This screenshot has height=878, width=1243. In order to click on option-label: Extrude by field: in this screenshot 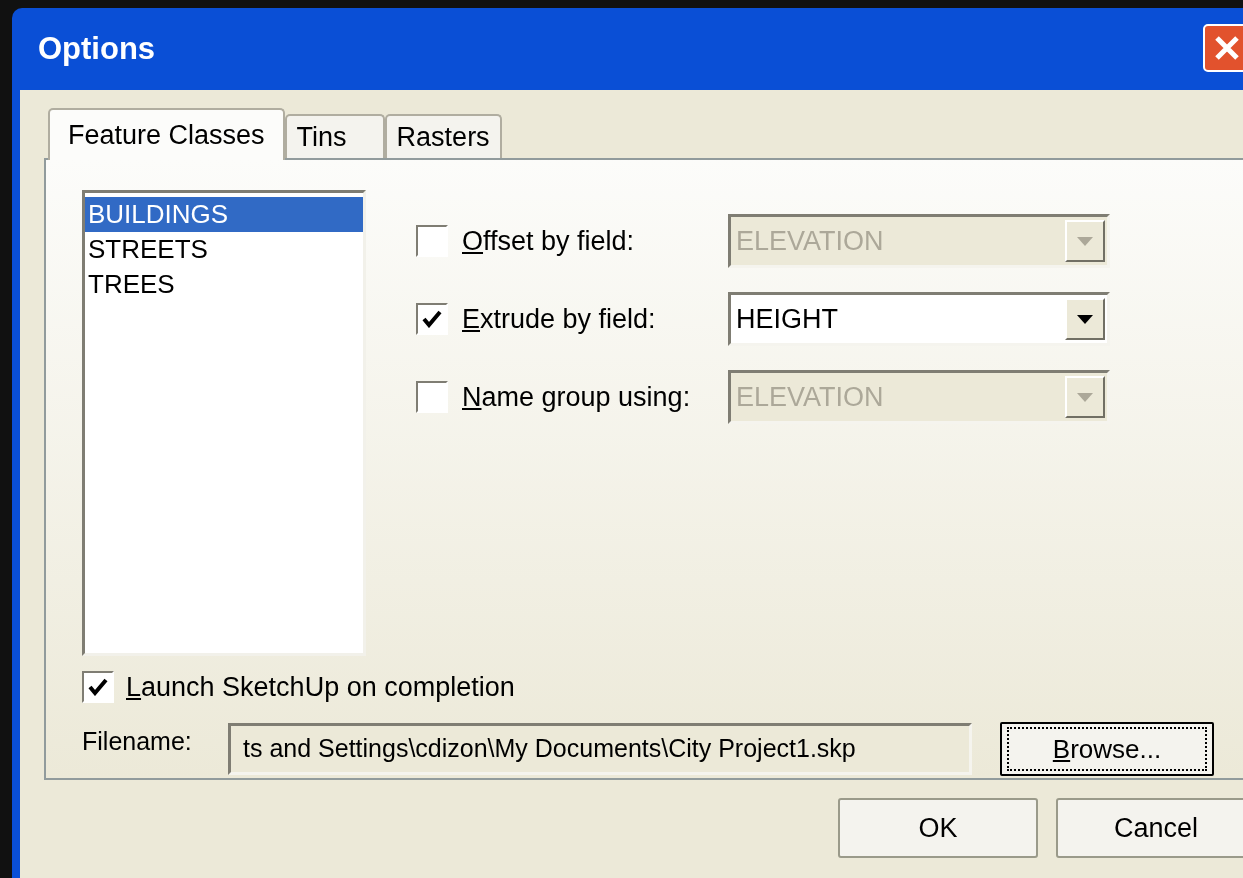, I will do `click(559, 319)`.